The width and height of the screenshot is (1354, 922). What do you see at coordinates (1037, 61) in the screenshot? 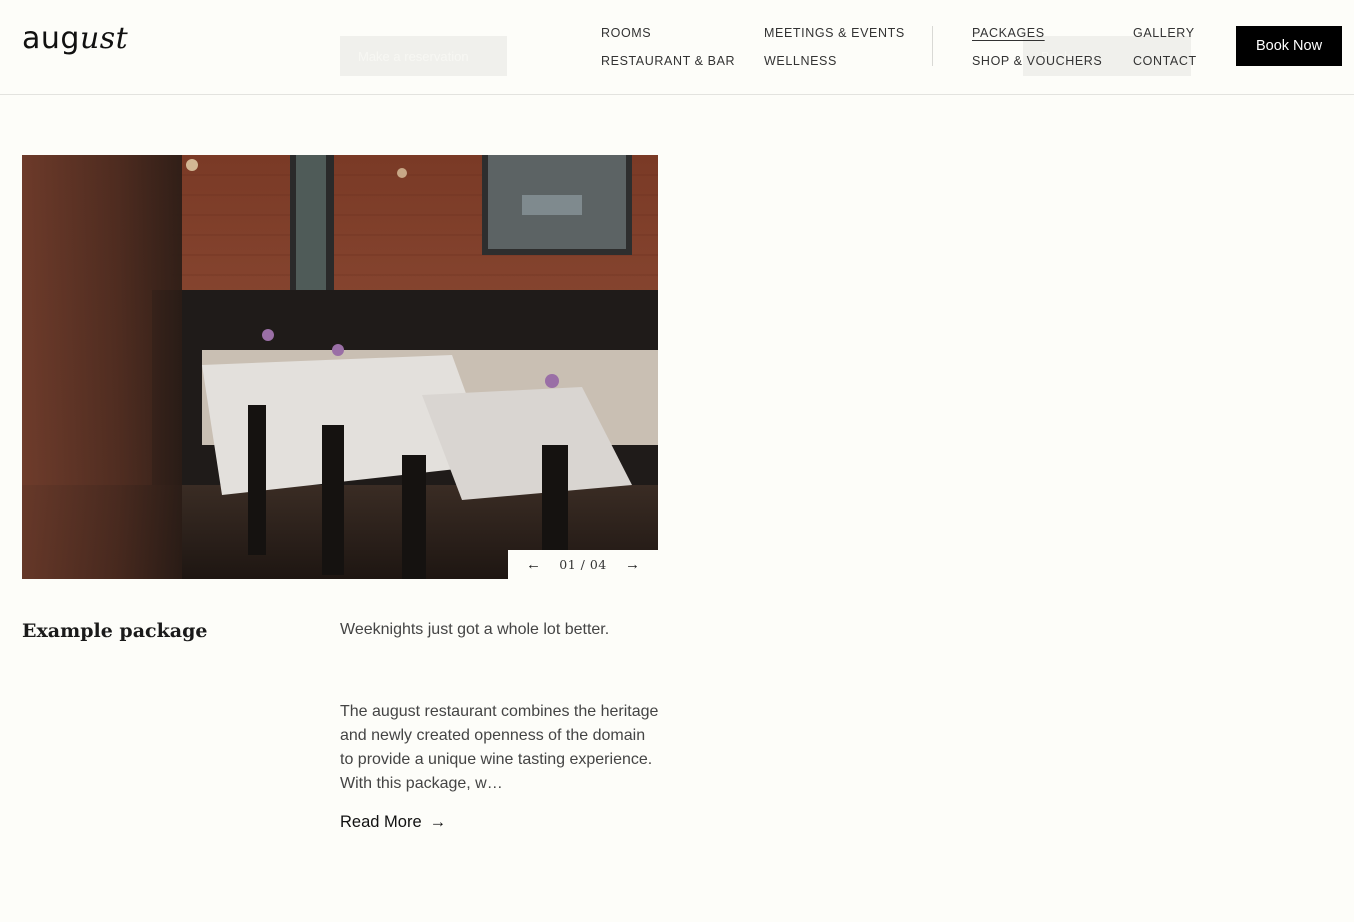
I see `nav-shop-vouchers: SHOP & VOUCHERS` at bounding box center [1037, 61].